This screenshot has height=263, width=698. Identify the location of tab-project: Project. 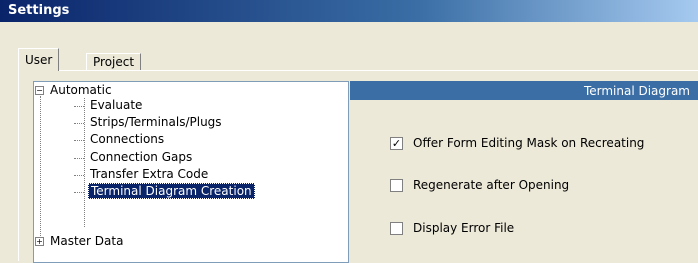
(114, 62).